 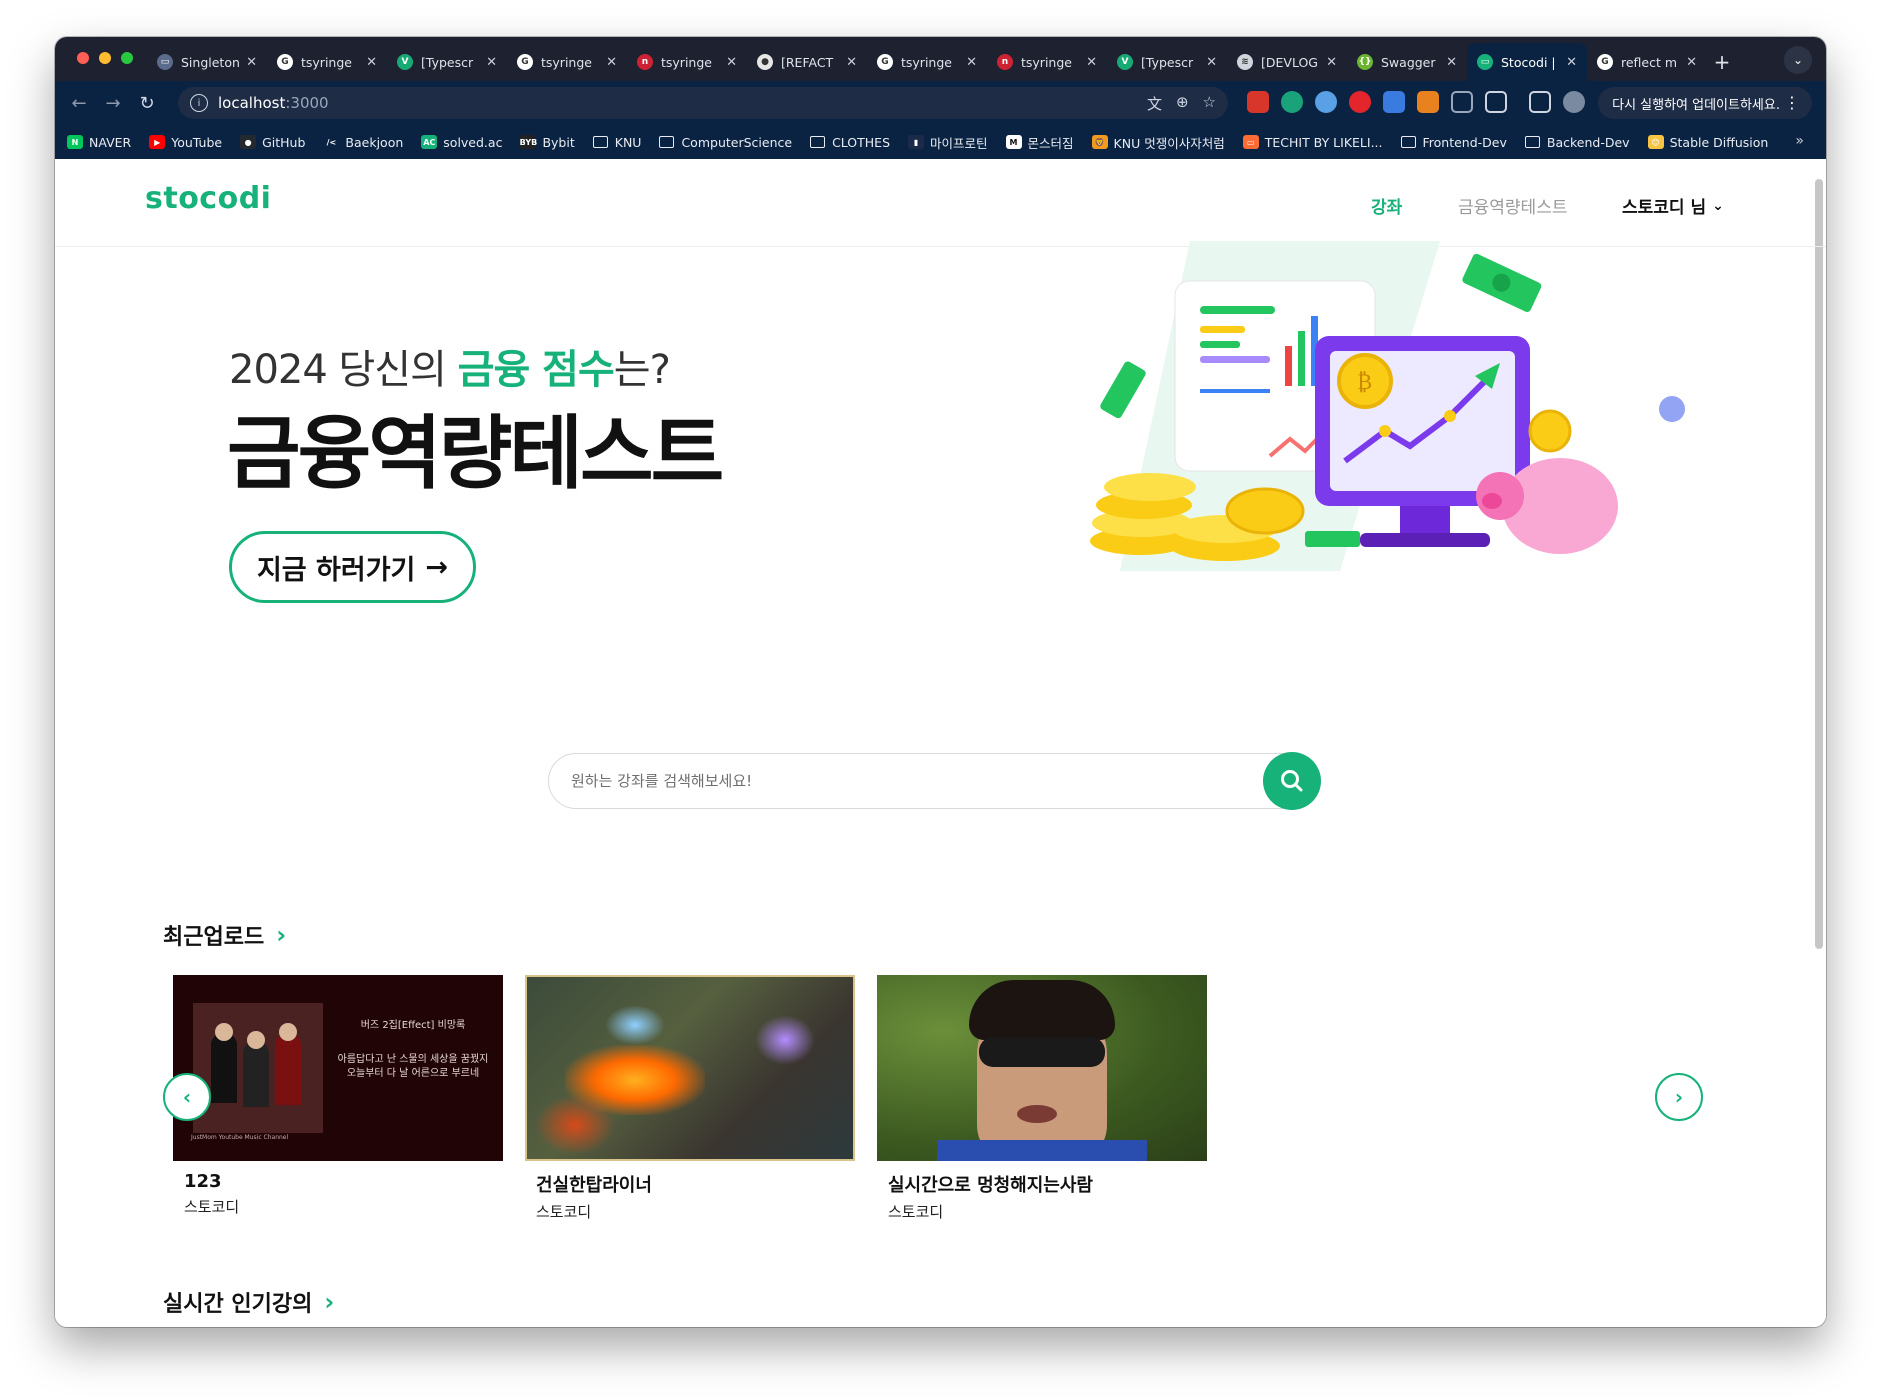 I want to click on tab-favicon-icon: n, so click(x=1005, y=62).